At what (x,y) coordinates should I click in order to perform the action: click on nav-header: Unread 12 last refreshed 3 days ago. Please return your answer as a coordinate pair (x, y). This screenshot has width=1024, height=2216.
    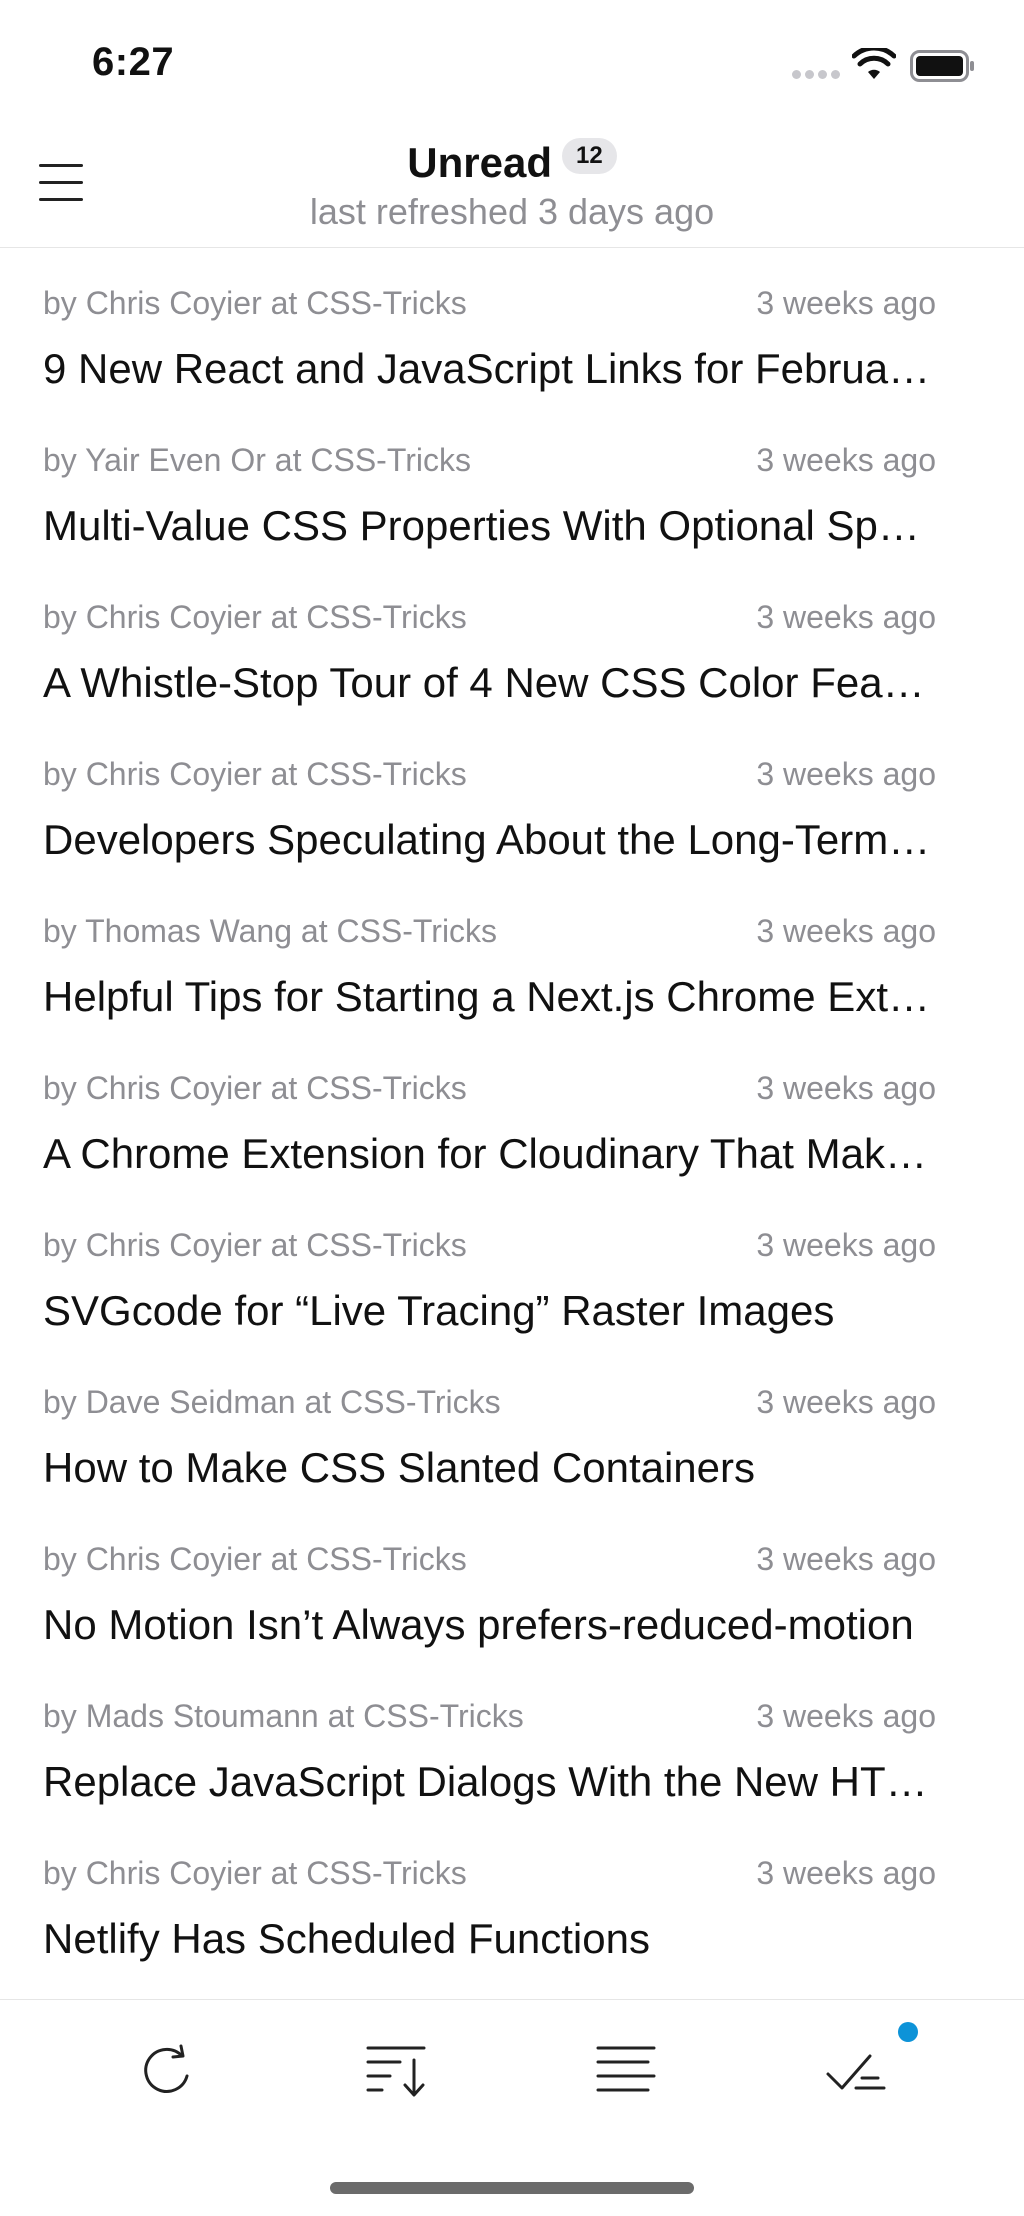
    Looking at the image, I should click on (512, 184).